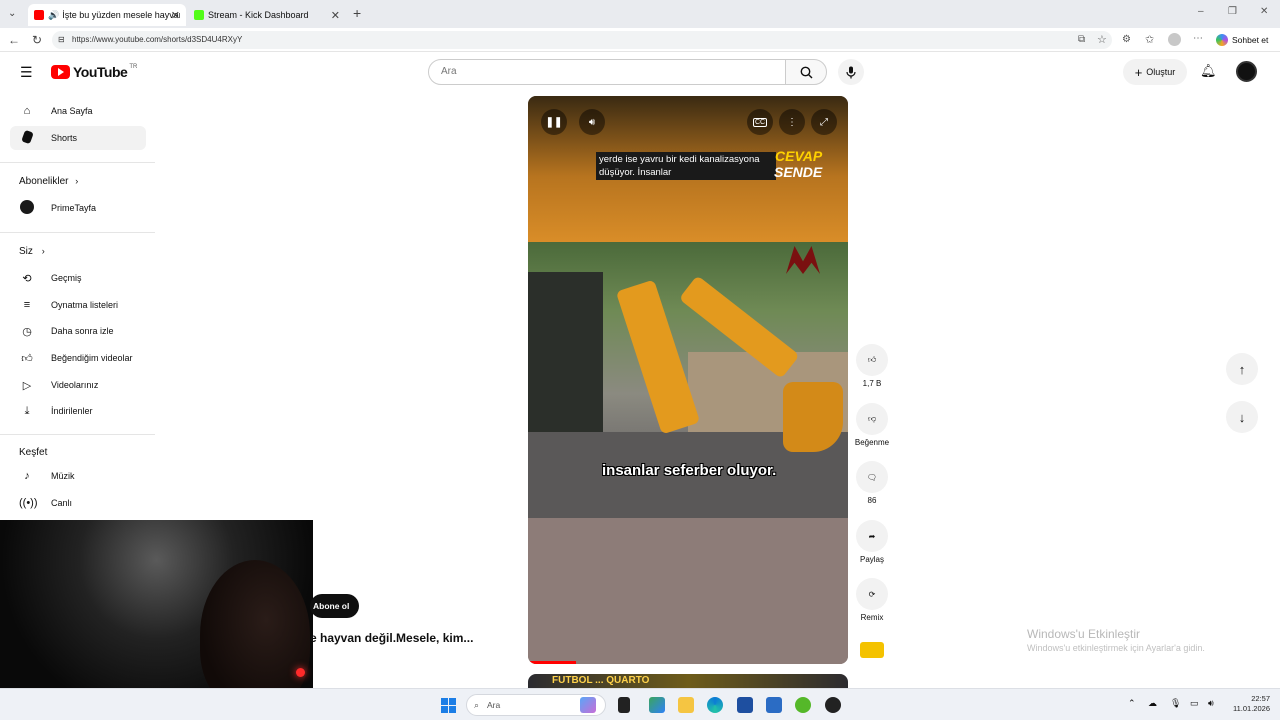 This screenshot has height=720, width=1280. I want to click on youtube-logo: YouTube TR, so click(94, 72).